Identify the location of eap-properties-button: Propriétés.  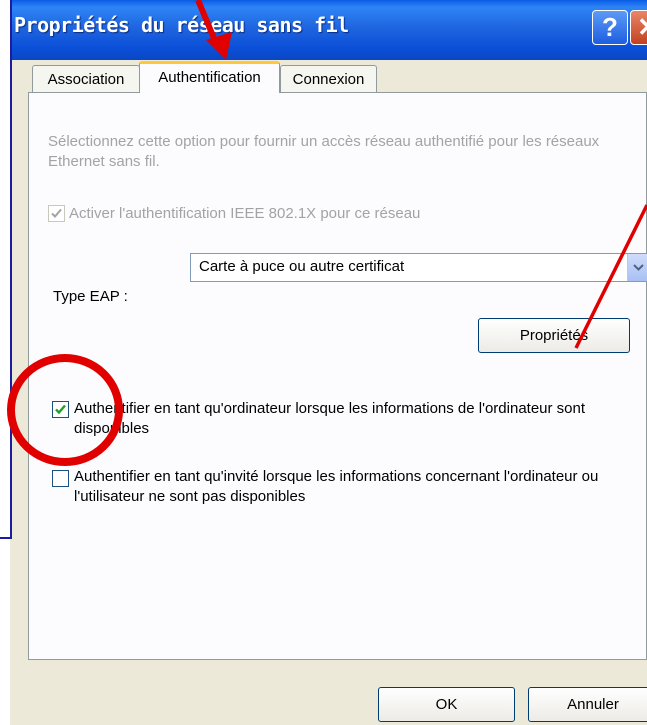
(554, 335).